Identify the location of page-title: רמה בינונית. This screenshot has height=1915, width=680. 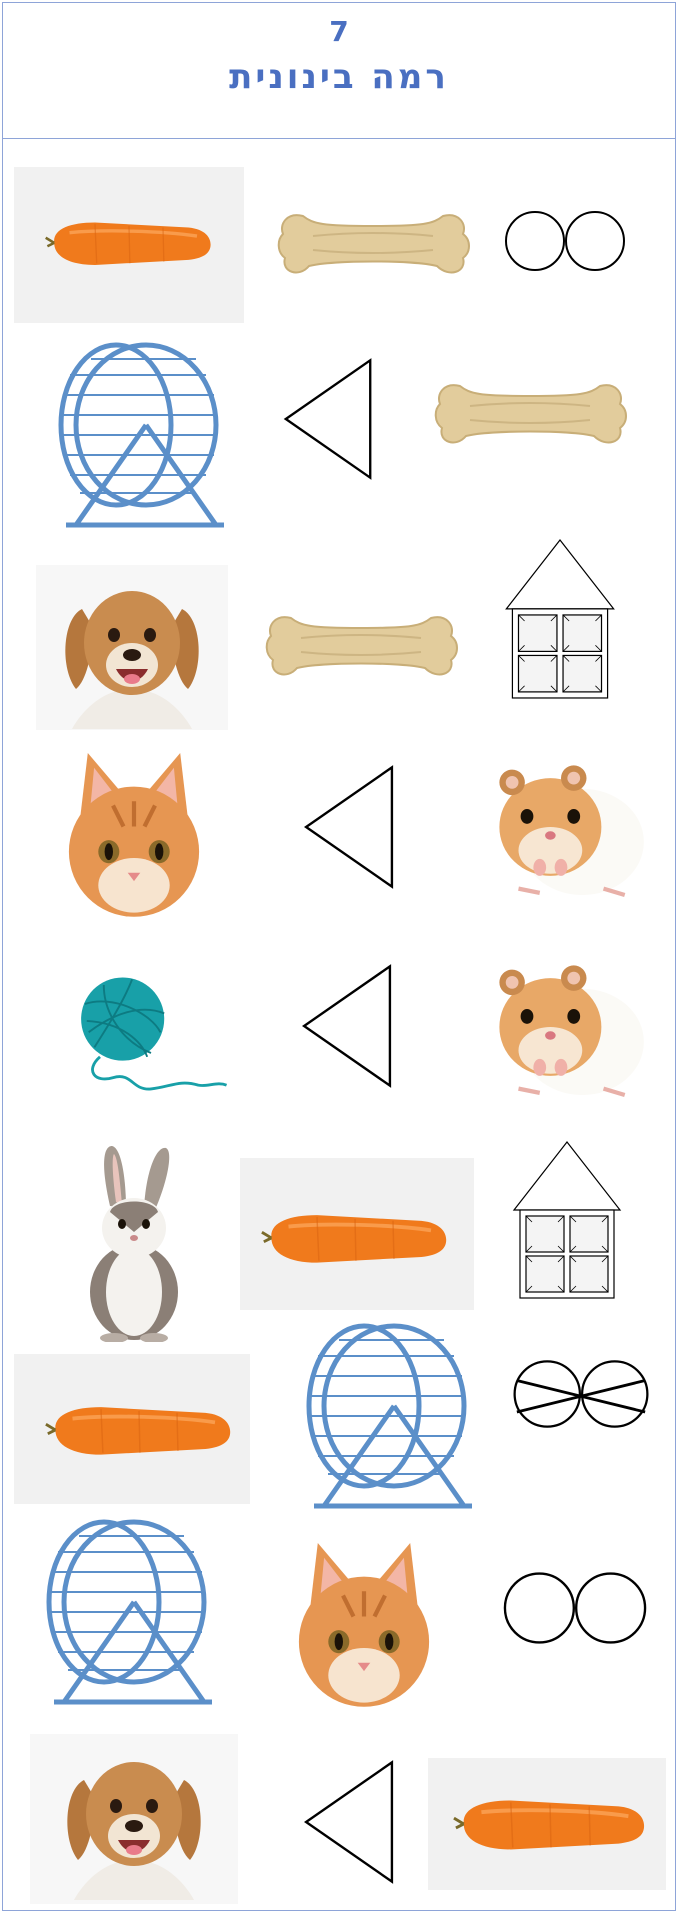
(339, 77).